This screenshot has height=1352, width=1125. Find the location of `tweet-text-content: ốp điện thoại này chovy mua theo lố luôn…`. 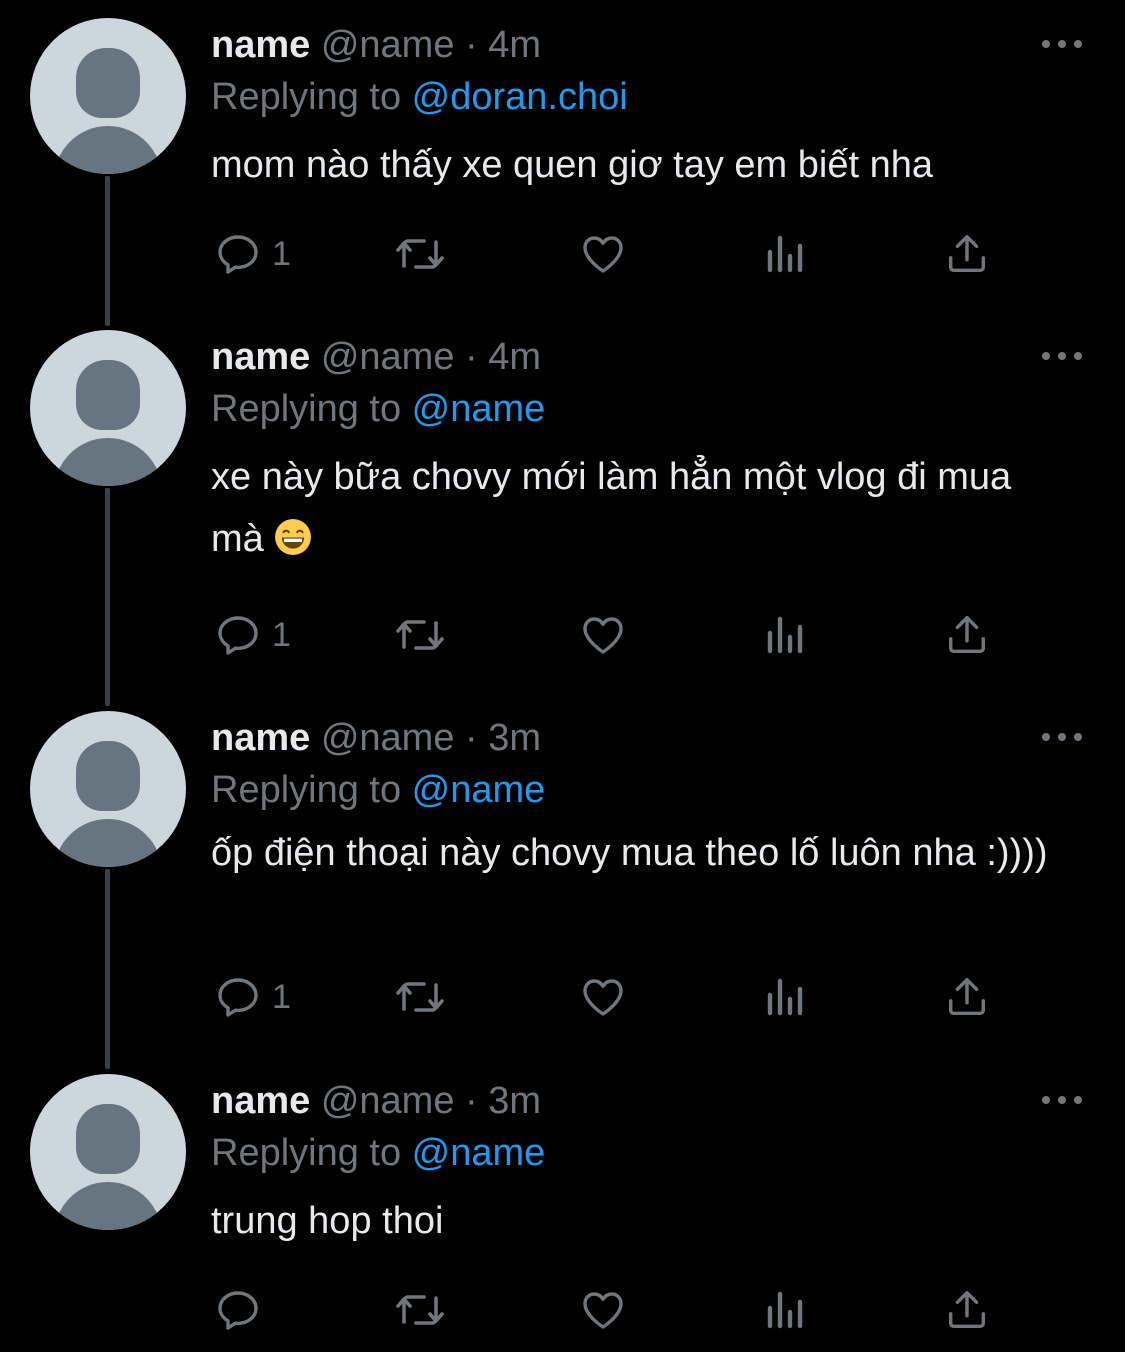

tweet-text-content: ốp điện thoại này chovy mua theo lố luôn… is located at coordinates (629, 853).